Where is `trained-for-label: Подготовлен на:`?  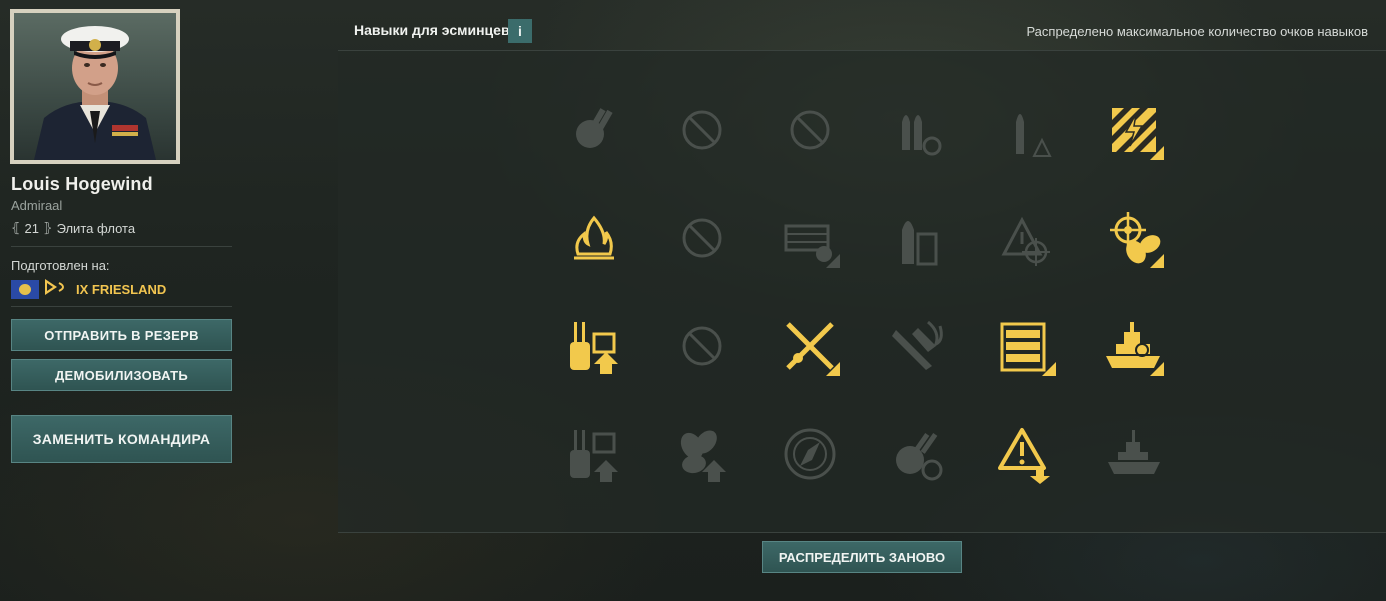
trained-for-label: Подготовлен на: is located at coordinates (60, 265).